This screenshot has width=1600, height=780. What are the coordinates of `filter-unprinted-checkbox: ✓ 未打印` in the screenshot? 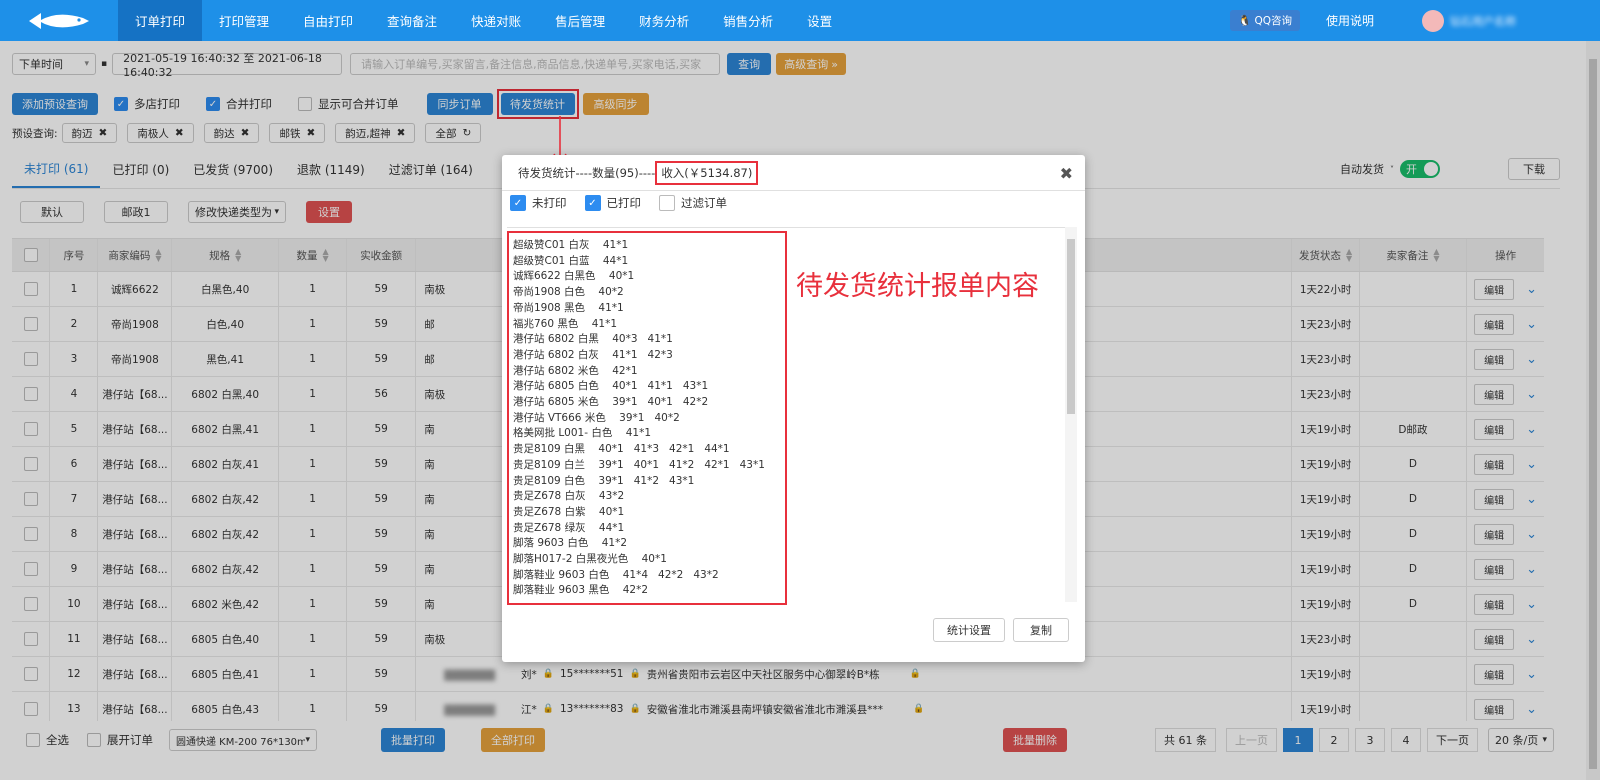 It's located at (538, 203).